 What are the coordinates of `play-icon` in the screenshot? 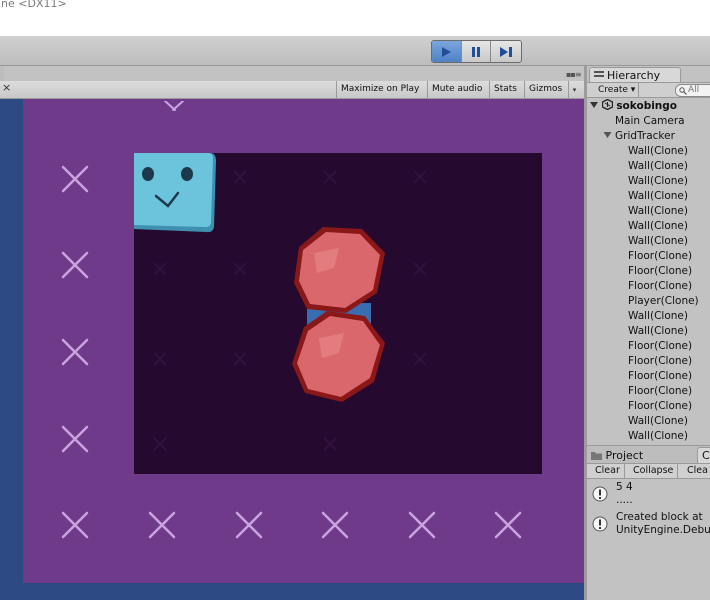 It's located at (447, 51).